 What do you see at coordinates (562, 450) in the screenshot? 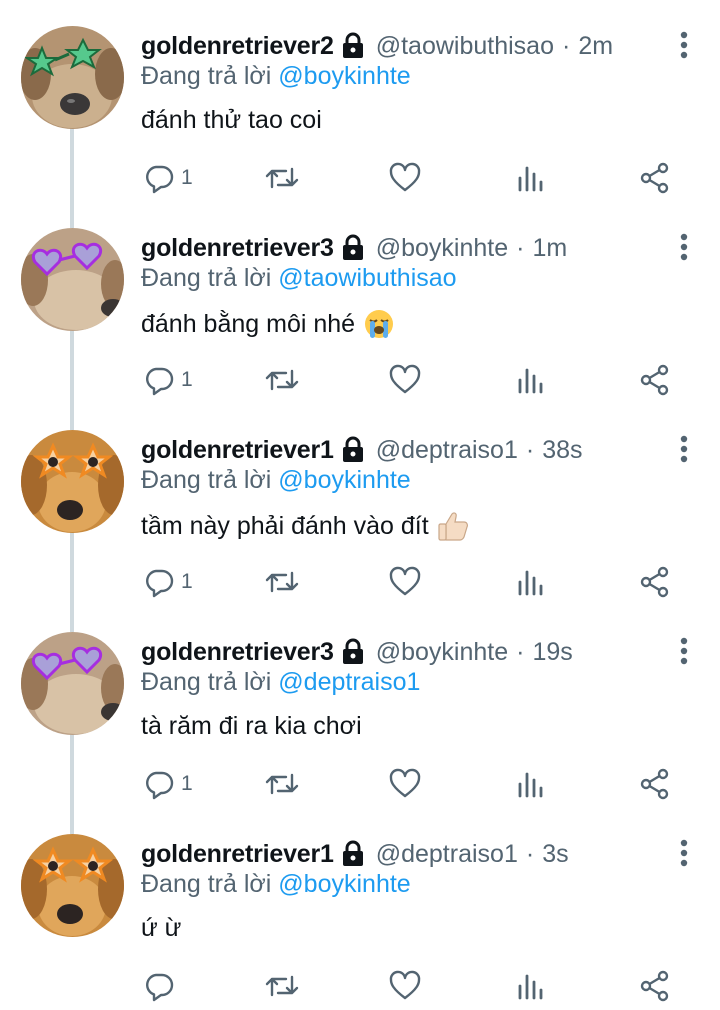
I see `timestamp: 38s` at bounding box center [562, 450].